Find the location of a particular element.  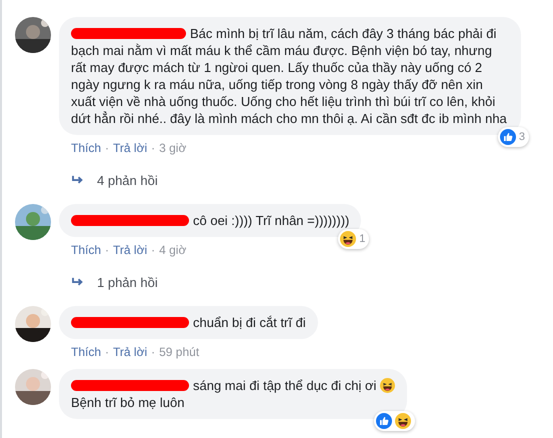

view-replies-link: 1 phản hồi is located at coordinates (115, 282).